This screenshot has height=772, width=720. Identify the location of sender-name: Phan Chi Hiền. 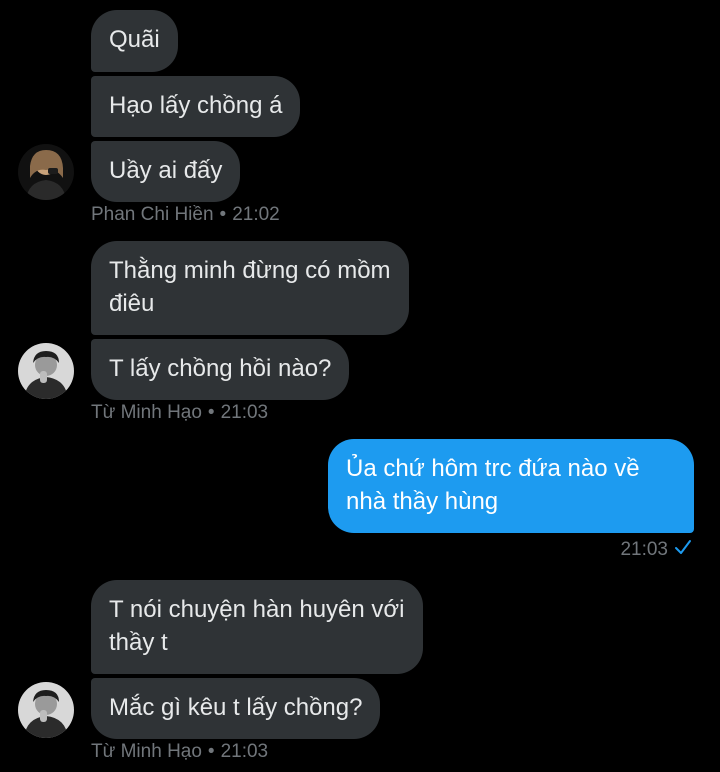
(152, 214).